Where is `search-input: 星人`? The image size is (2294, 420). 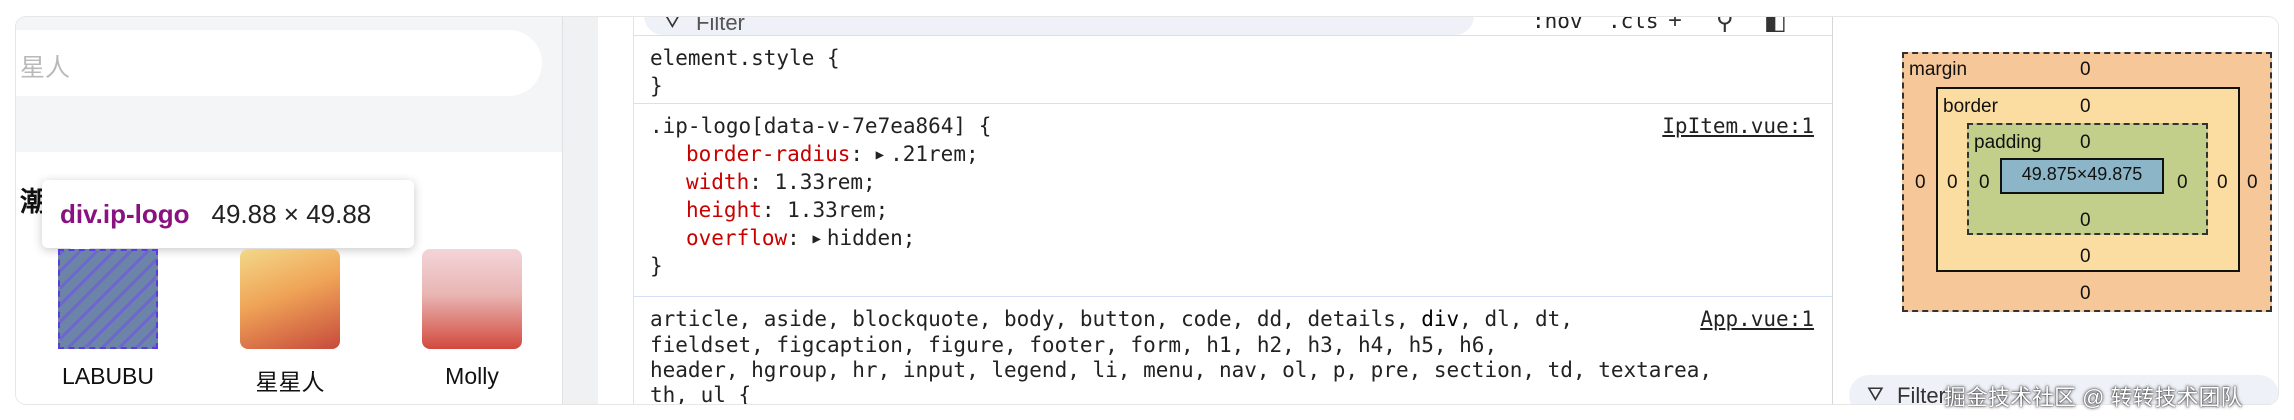 search-input: 星人 is located at coordinates (279, 63).